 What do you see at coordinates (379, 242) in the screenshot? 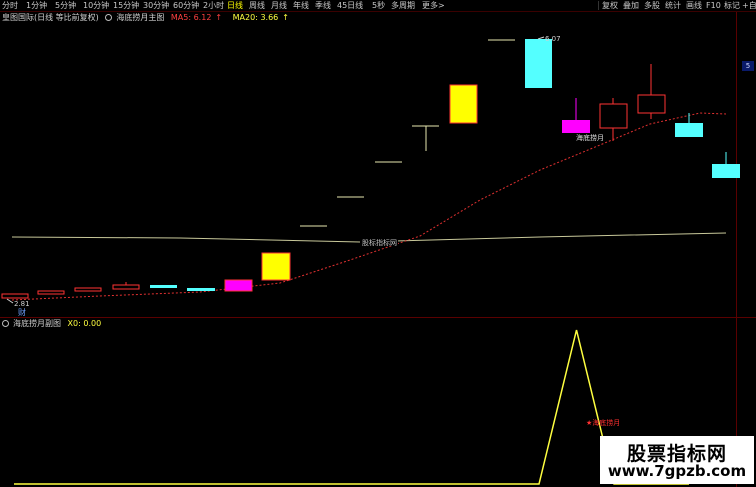
I see `watermark-label: 股标指标网` at bounding box center [379, 242].